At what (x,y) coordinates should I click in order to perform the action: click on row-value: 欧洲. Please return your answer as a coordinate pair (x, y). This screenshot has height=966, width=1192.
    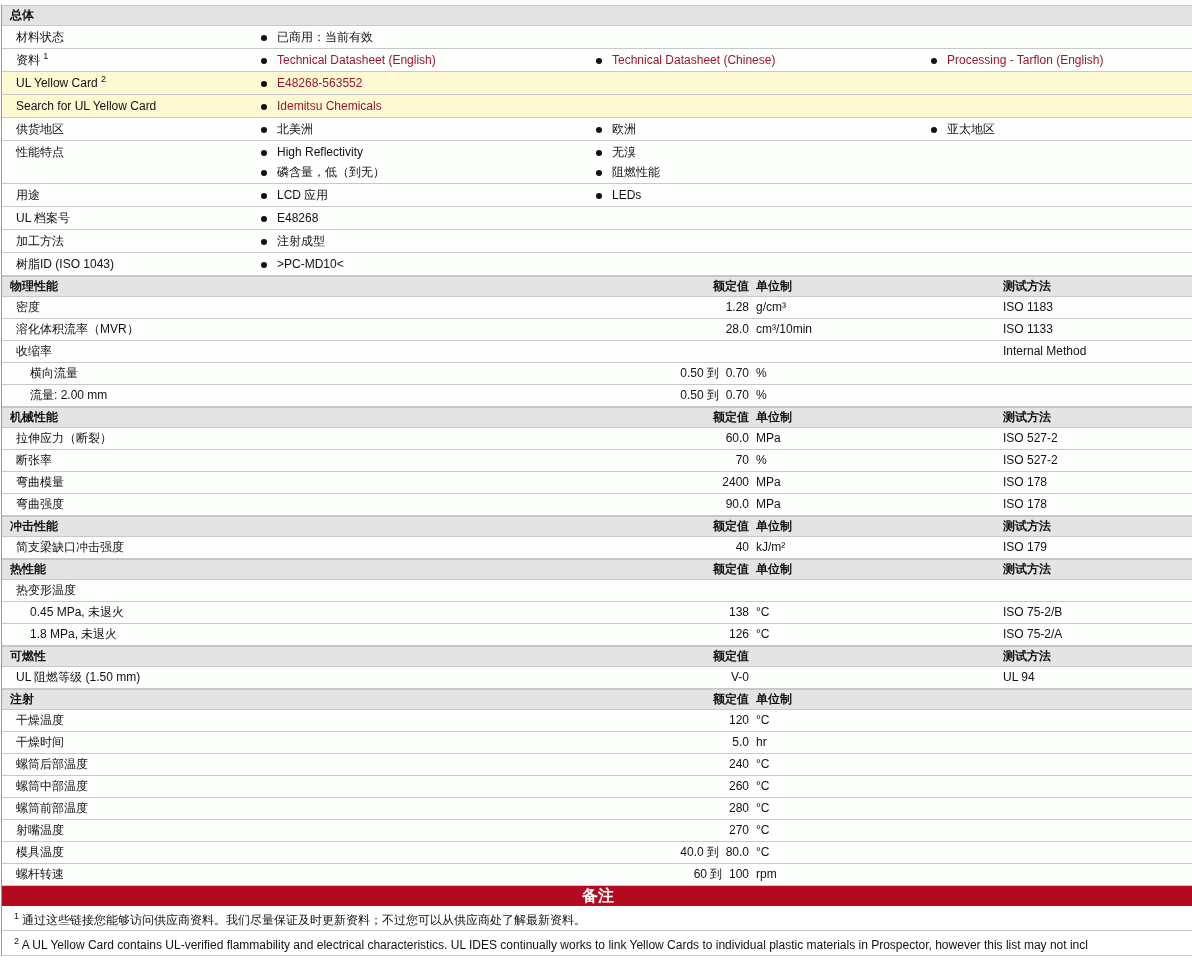
    Looking at the image, I should click on (624, 129).